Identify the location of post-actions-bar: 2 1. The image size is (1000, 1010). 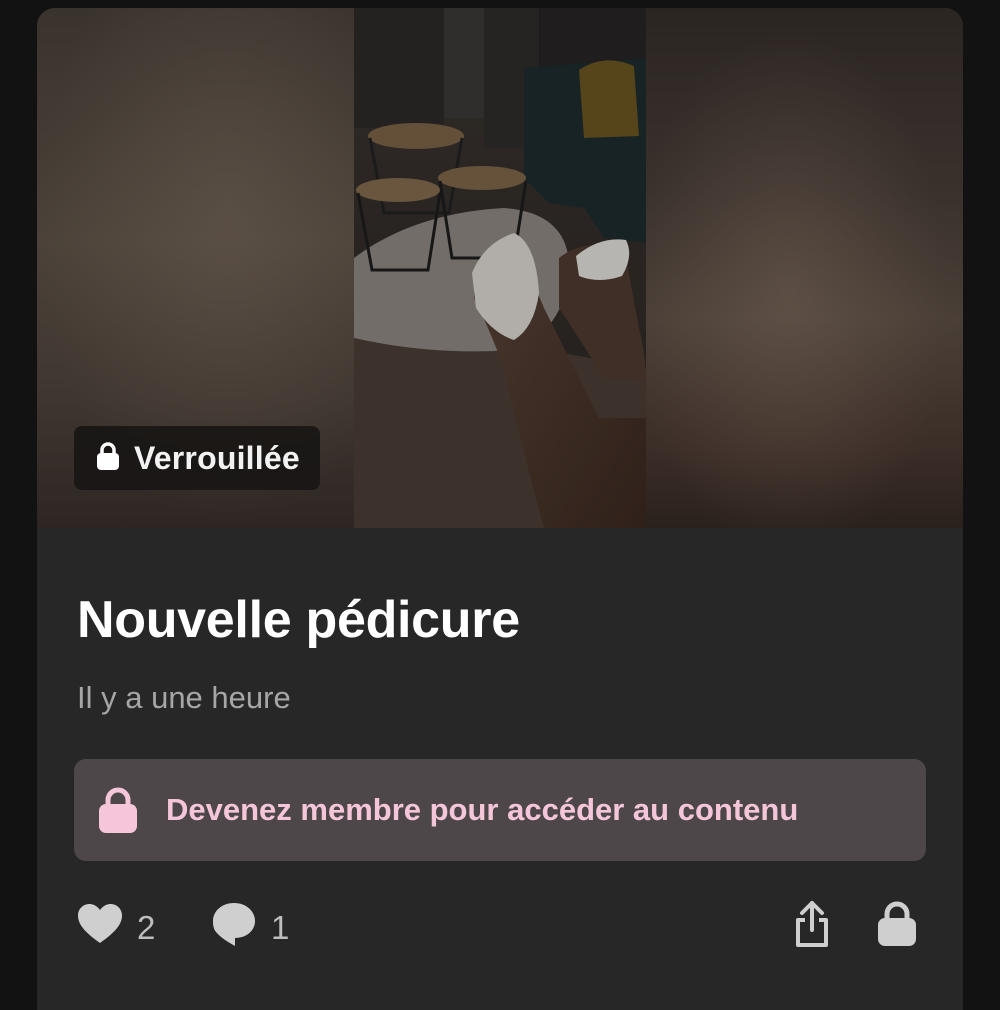
(500, 928).